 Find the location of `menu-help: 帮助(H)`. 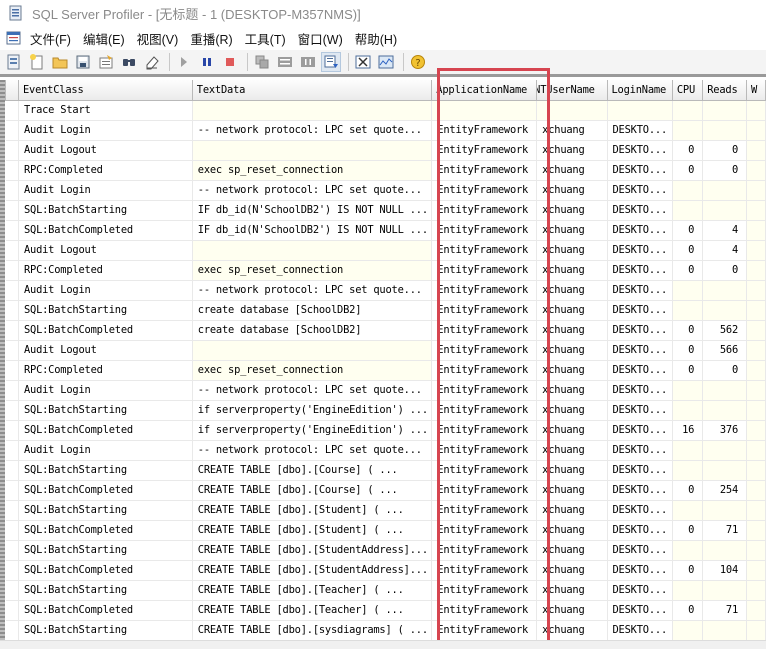

menu-help: 帮助(H) is located at coordinates (376, 38).